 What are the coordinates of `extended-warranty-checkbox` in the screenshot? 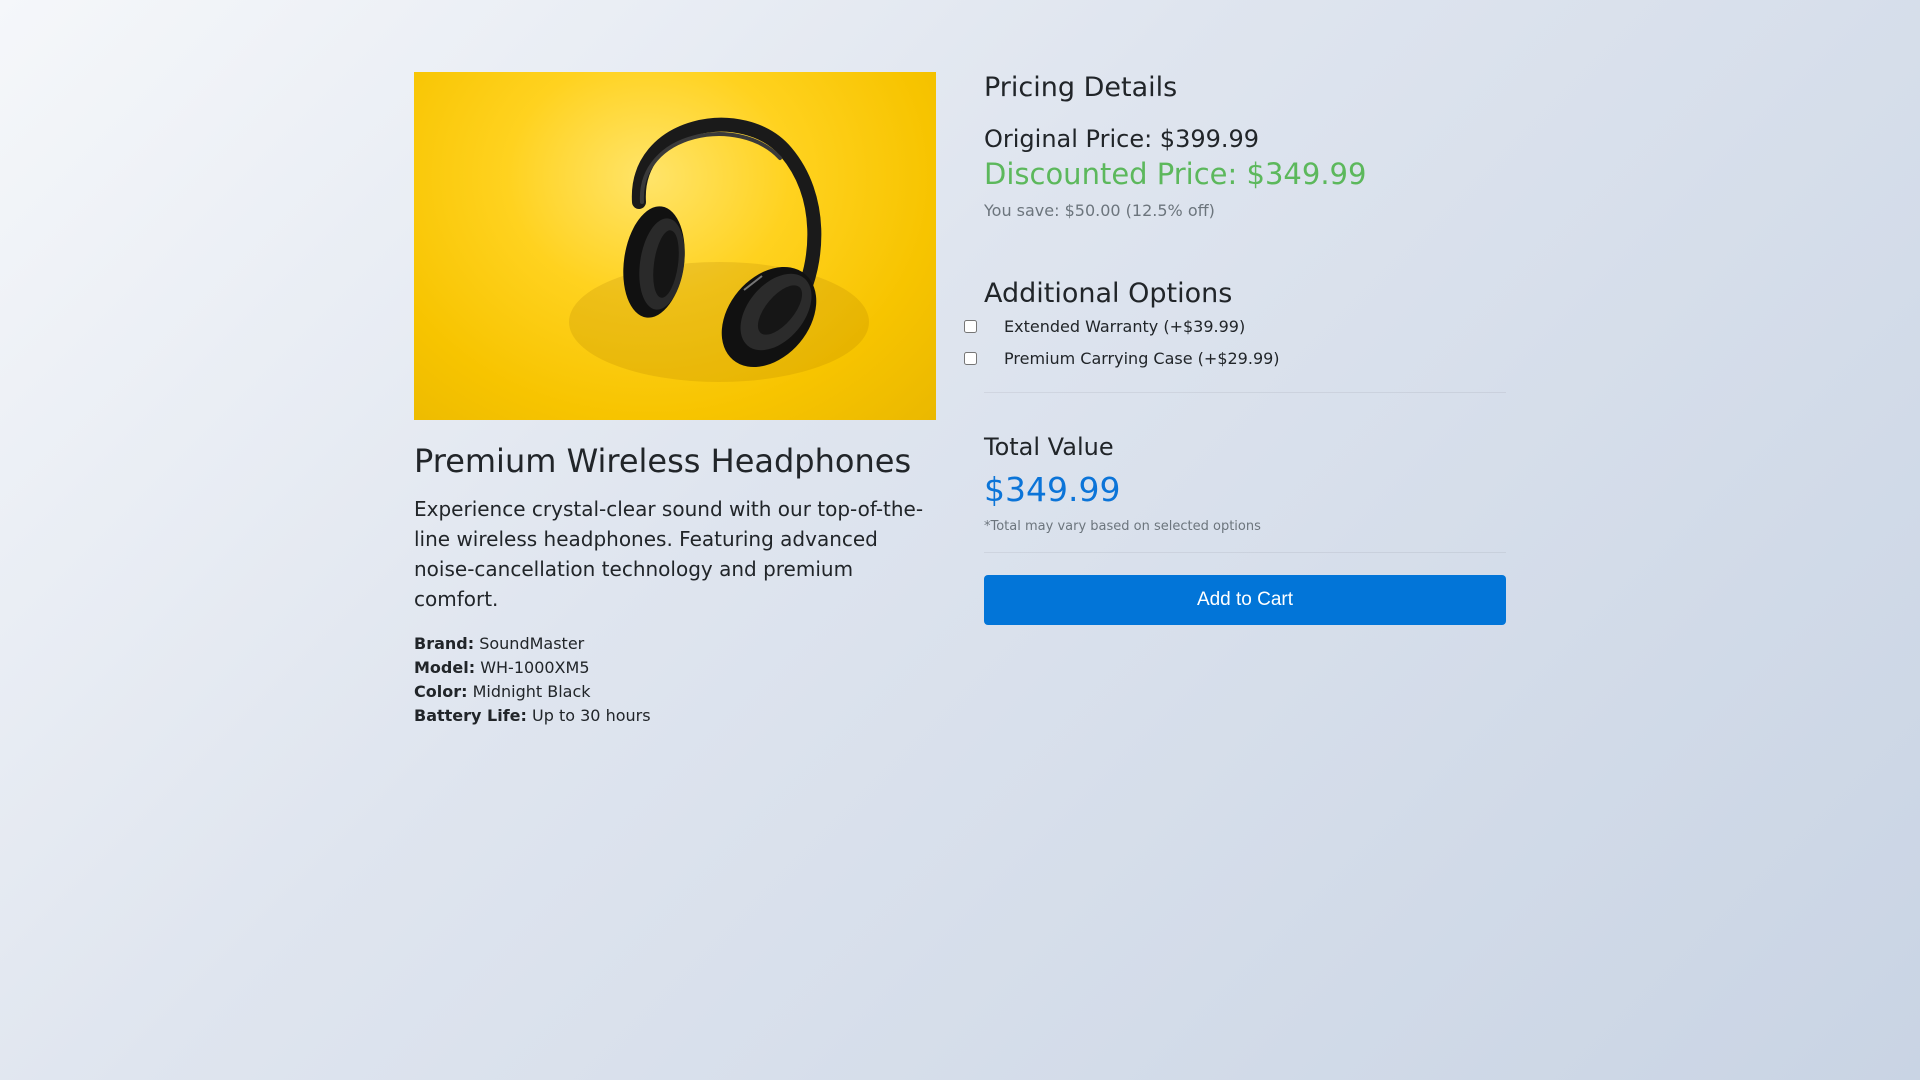 It's located at (970, 326).